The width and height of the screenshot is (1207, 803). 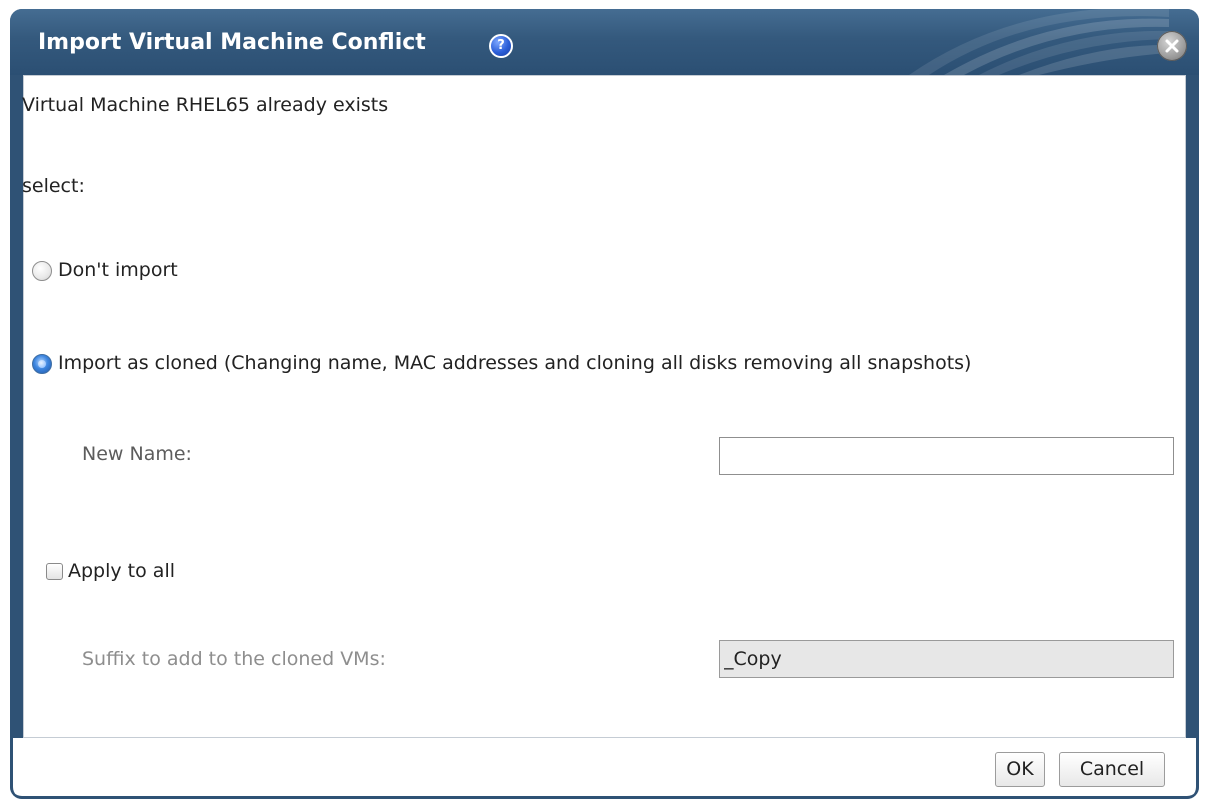 What do you see at coordinates (54, 571) in the screenshot?
I see `apply-to-all-checkbox` at bounding box center [54, 571].